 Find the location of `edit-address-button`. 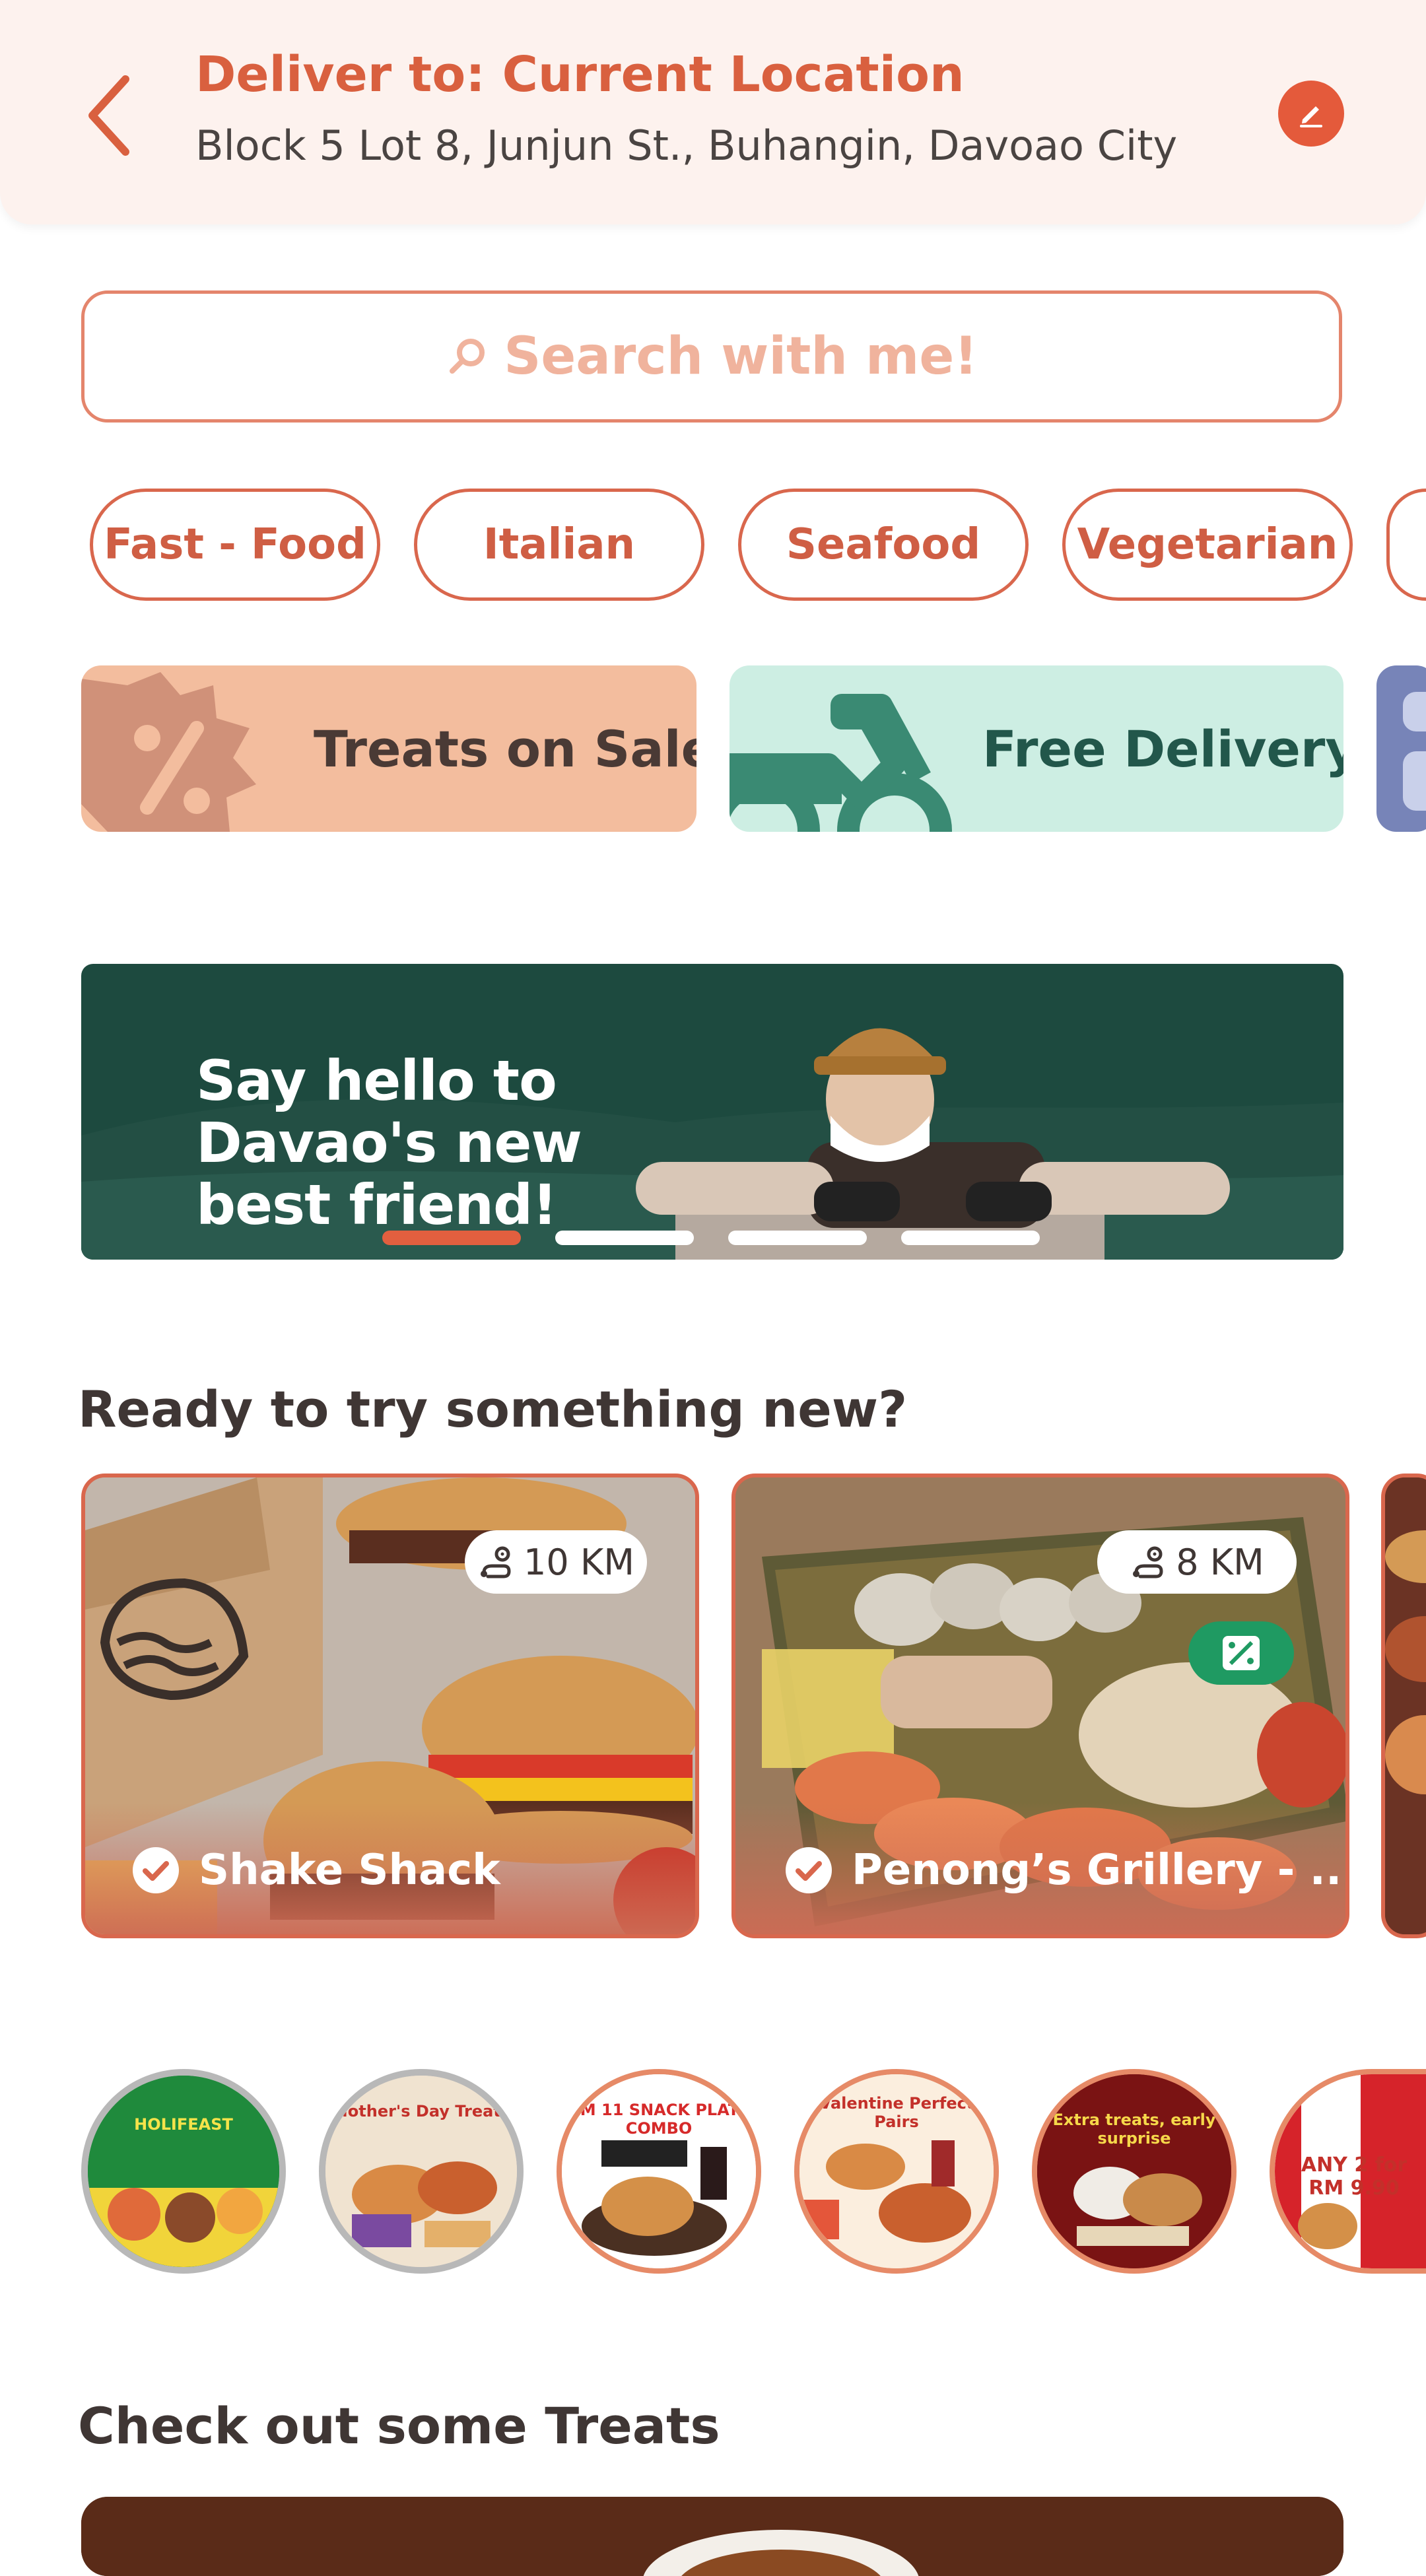

edit-address-button is located at coordinates (1311, 114).